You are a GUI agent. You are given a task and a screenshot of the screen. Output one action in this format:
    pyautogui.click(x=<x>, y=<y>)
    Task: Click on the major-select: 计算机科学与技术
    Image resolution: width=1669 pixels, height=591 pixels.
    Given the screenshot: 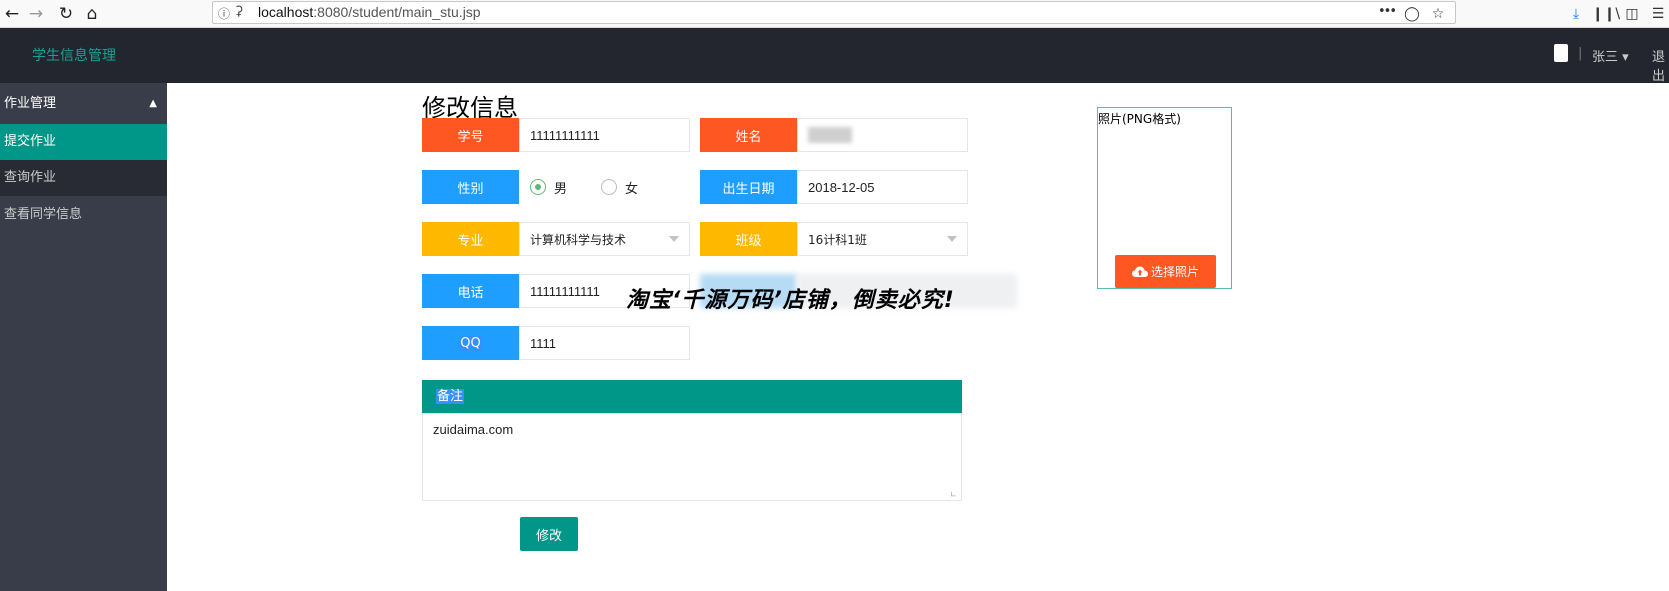 What is the action you would take?
    pyautogui.click(x=604, y=239)
    